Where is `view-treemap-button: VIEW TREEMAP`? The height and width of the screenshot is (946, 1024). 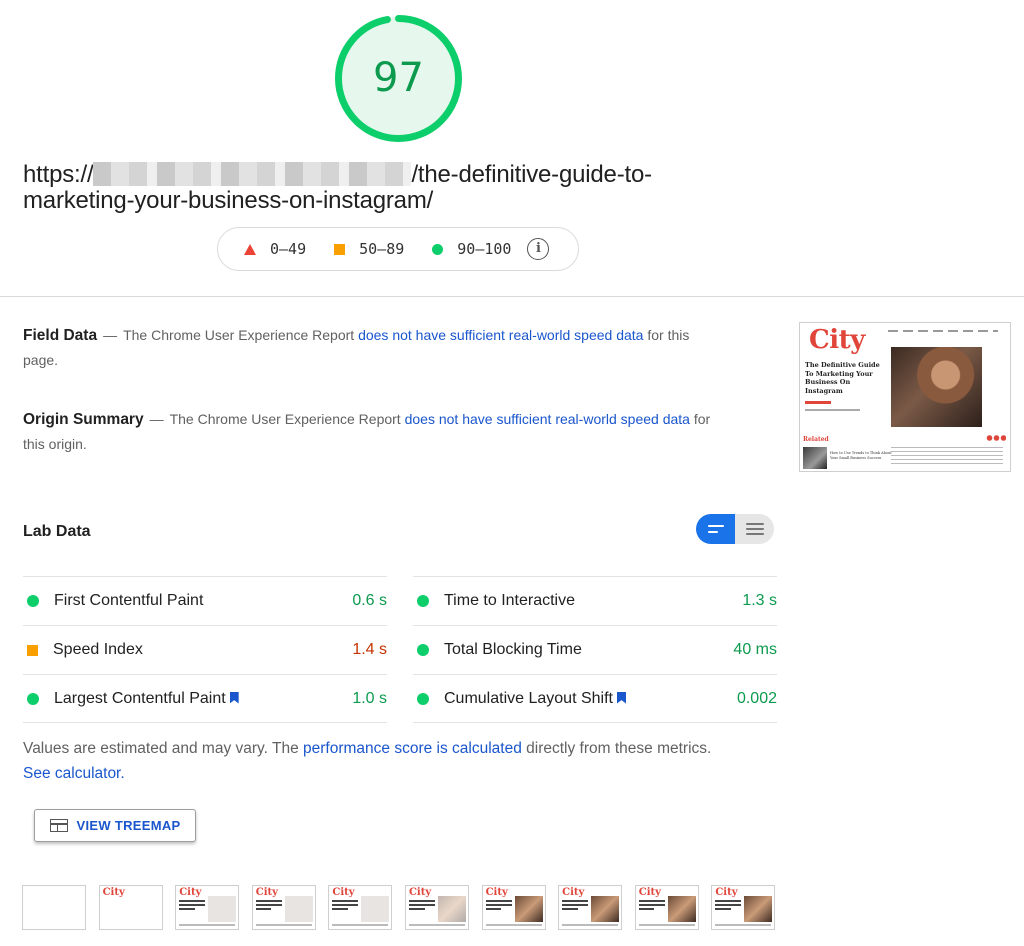
view-treemap-button: VIEW TREEMAP is located at coordinates (115, 825).